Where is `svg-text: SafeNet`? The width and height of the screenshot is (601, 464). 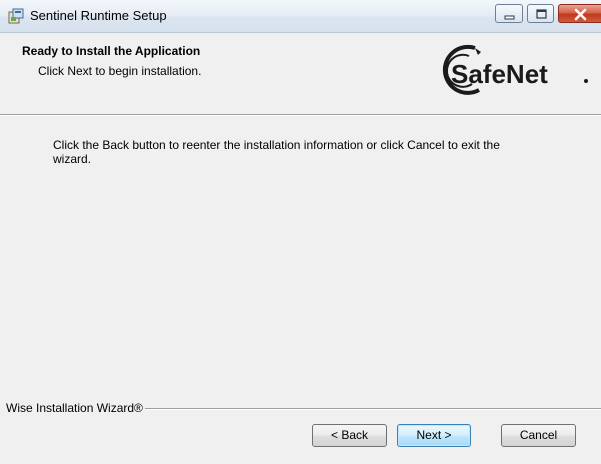
svg-text: SafeNet is located at coordinates (499, 74).